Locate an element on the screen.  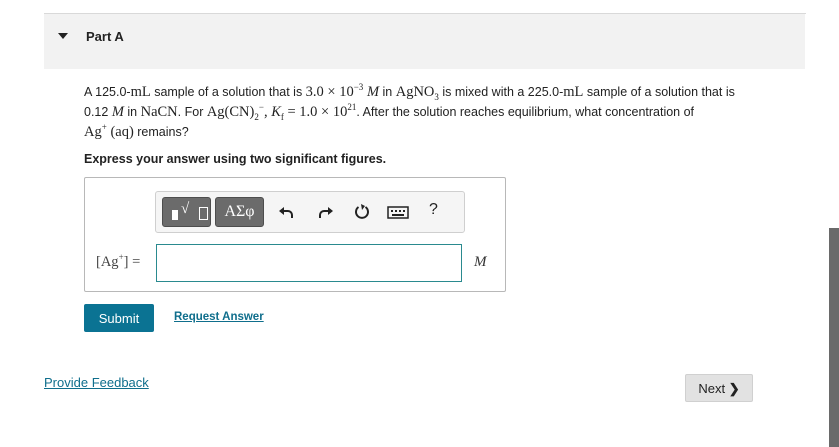
kf-symbol: K is located at coordinates (276, 112).